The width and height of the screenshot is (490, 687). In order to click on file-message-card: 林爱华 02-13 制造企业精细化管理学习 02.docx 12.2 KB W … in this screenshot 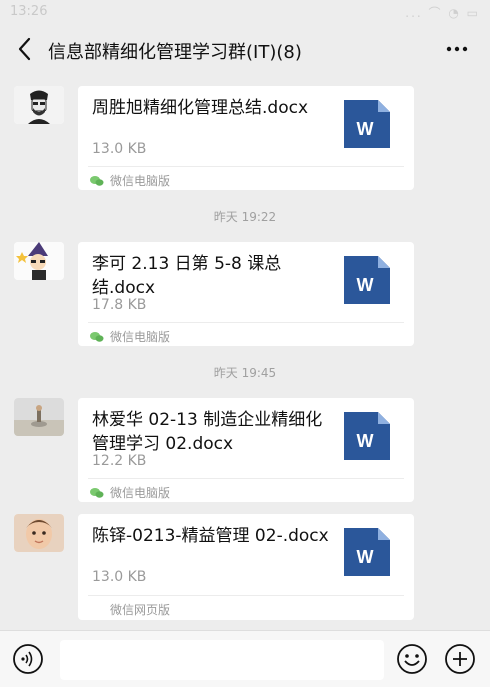, I will do `click(246, 450)`.